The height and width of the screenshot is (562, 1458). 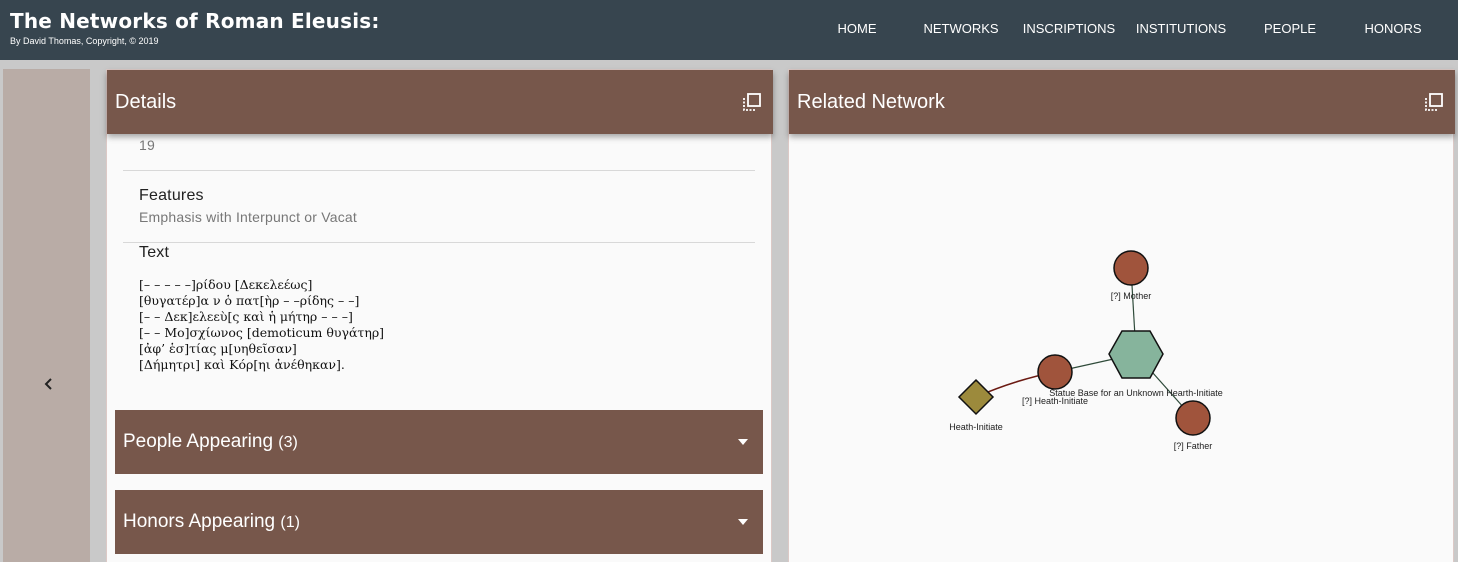 I want to click on honors-appearing-accordion: Honors Appearing (1), so click(x=439, y=522).